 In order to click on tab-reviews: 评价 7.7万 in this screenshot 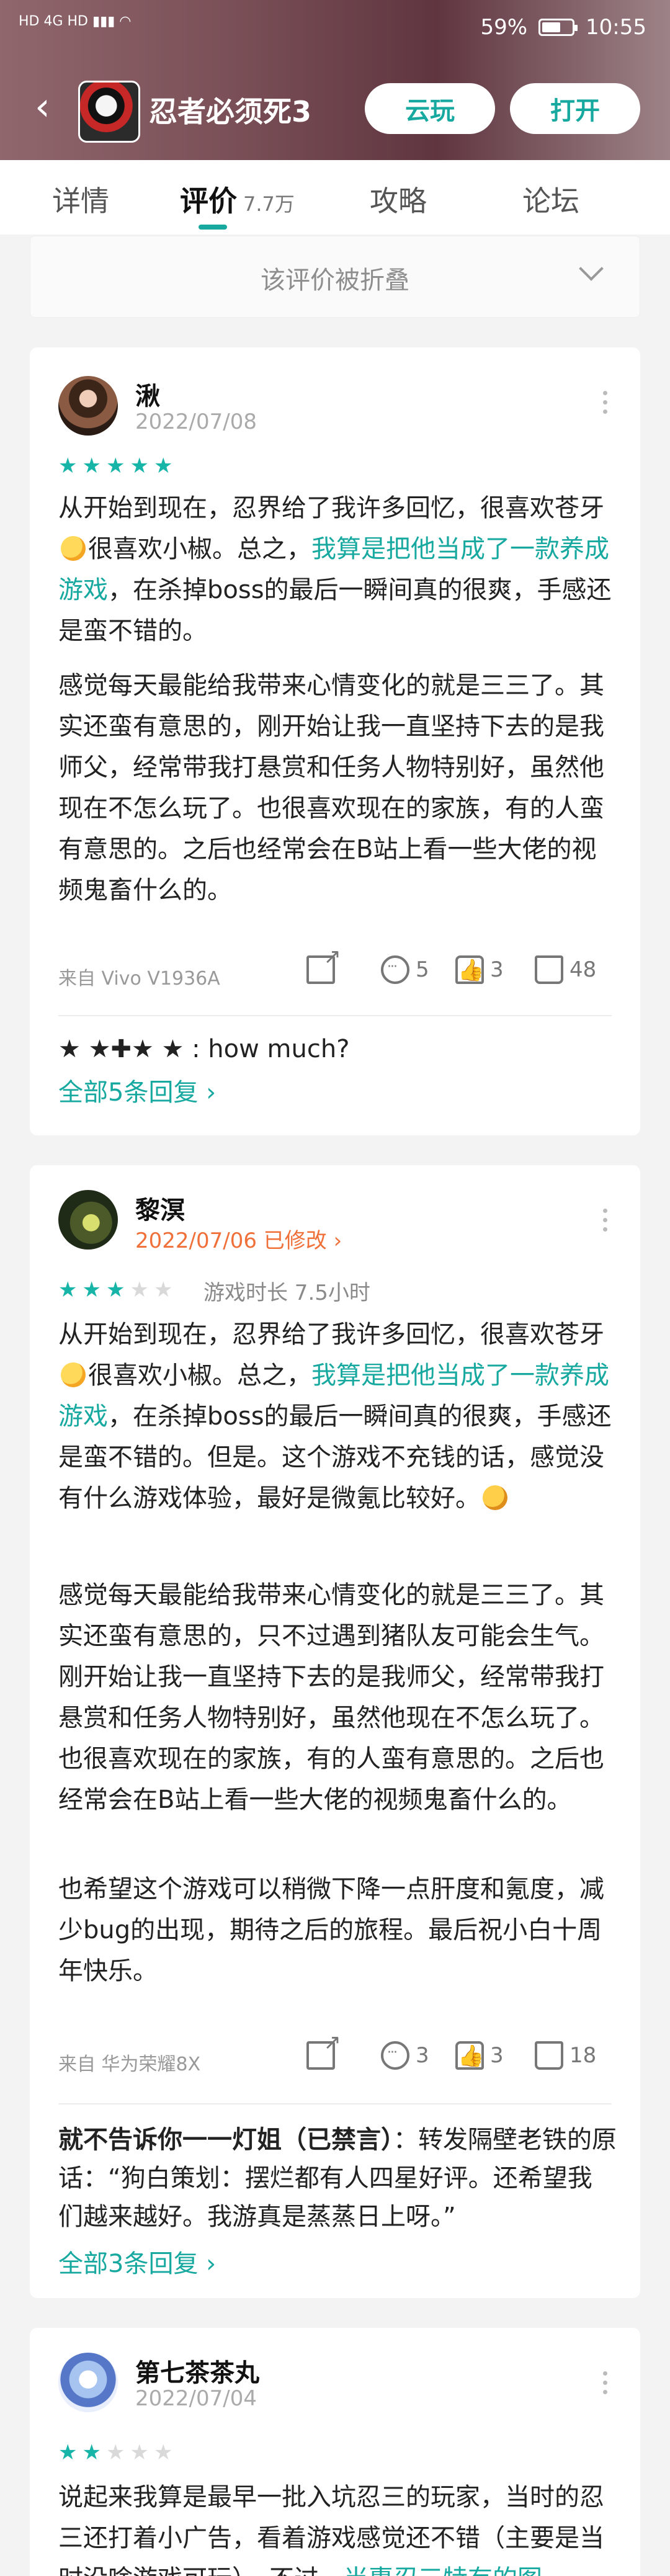, I will do `click(237, 199)`.